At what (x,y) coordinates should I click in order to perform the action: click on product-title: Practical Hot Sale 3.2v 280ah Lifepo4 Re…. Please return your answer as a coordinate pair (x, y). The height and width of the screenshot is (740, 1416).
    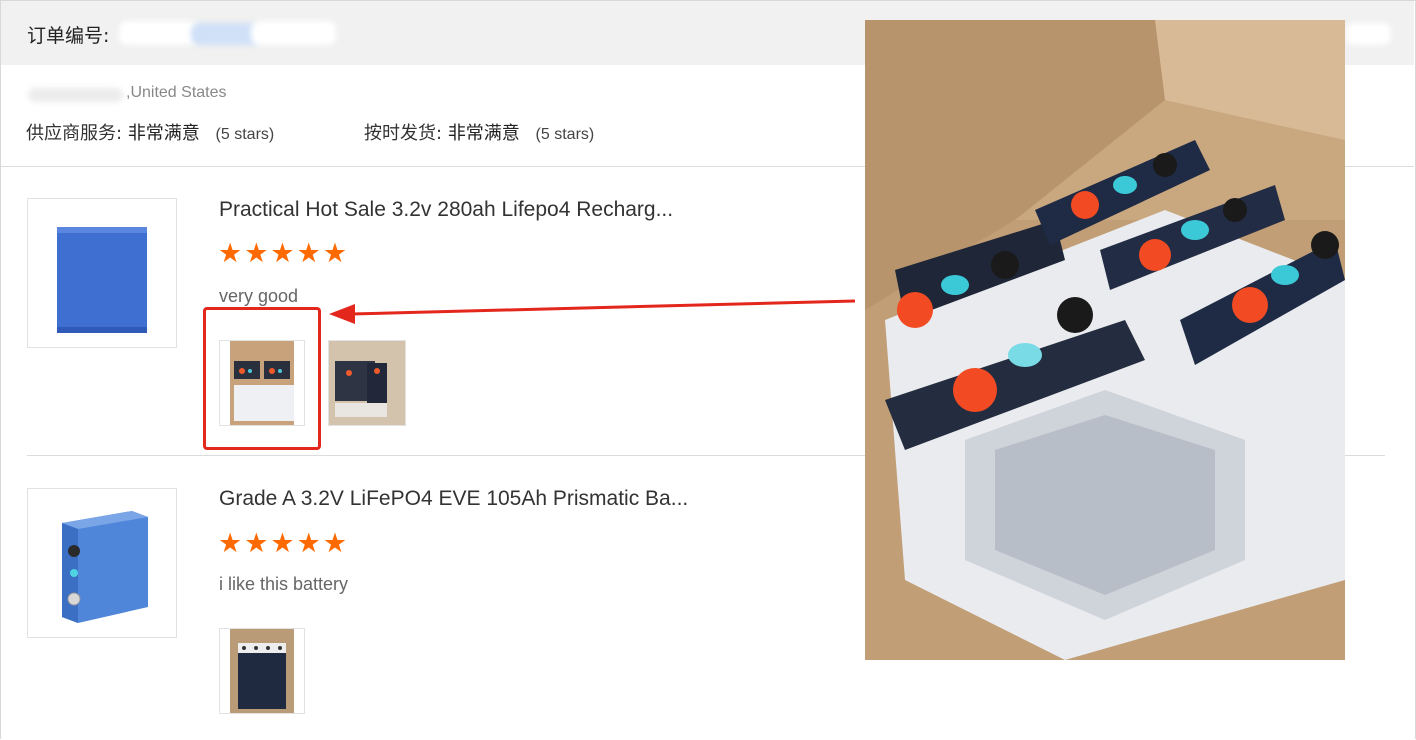
    Looking at the image, I should click on (446, 210).